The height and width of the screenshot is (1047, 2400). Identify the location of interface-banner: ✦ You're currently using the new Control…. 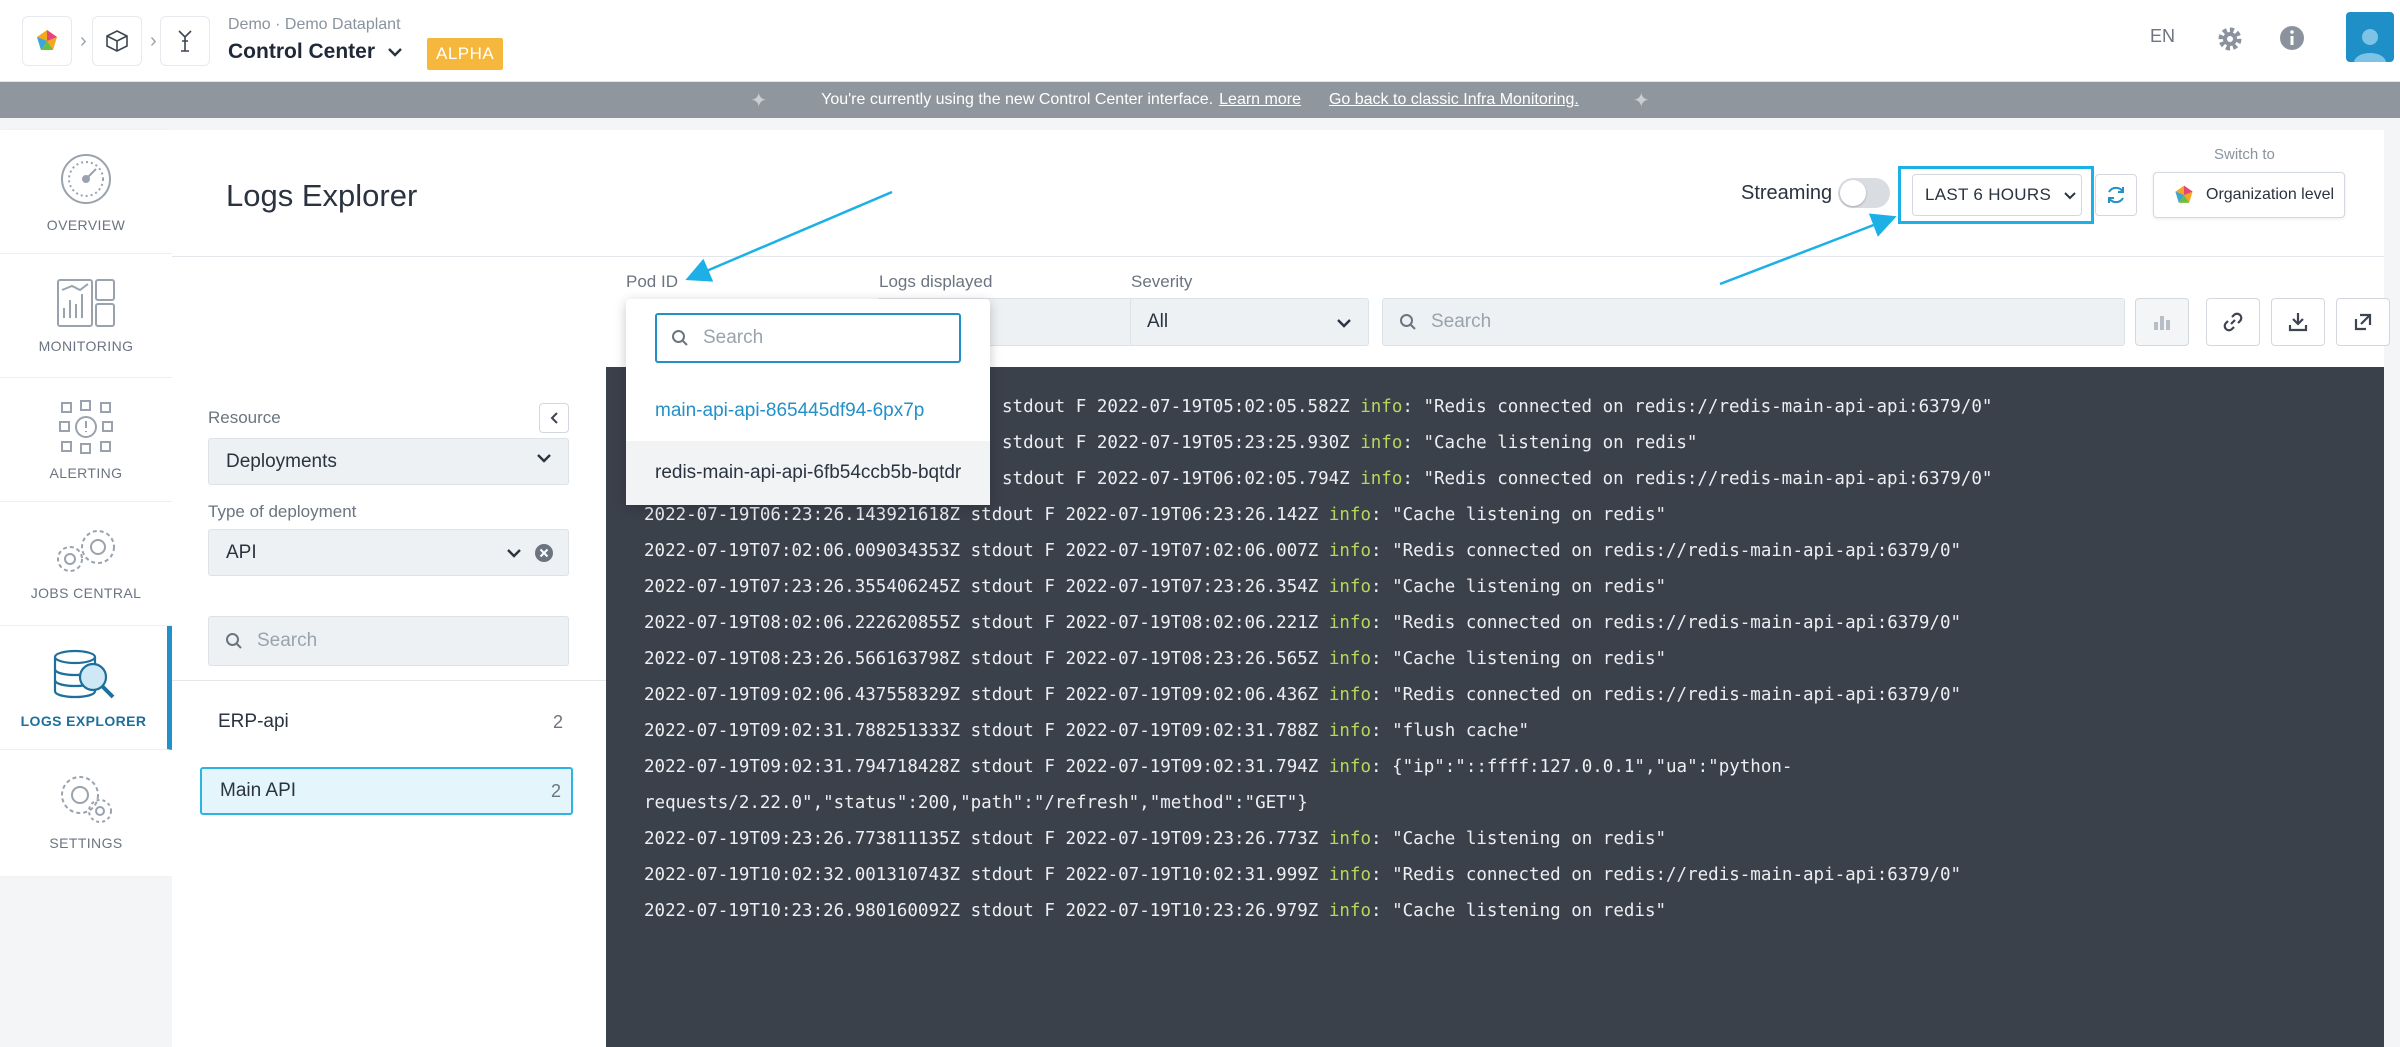
(1200, 100).